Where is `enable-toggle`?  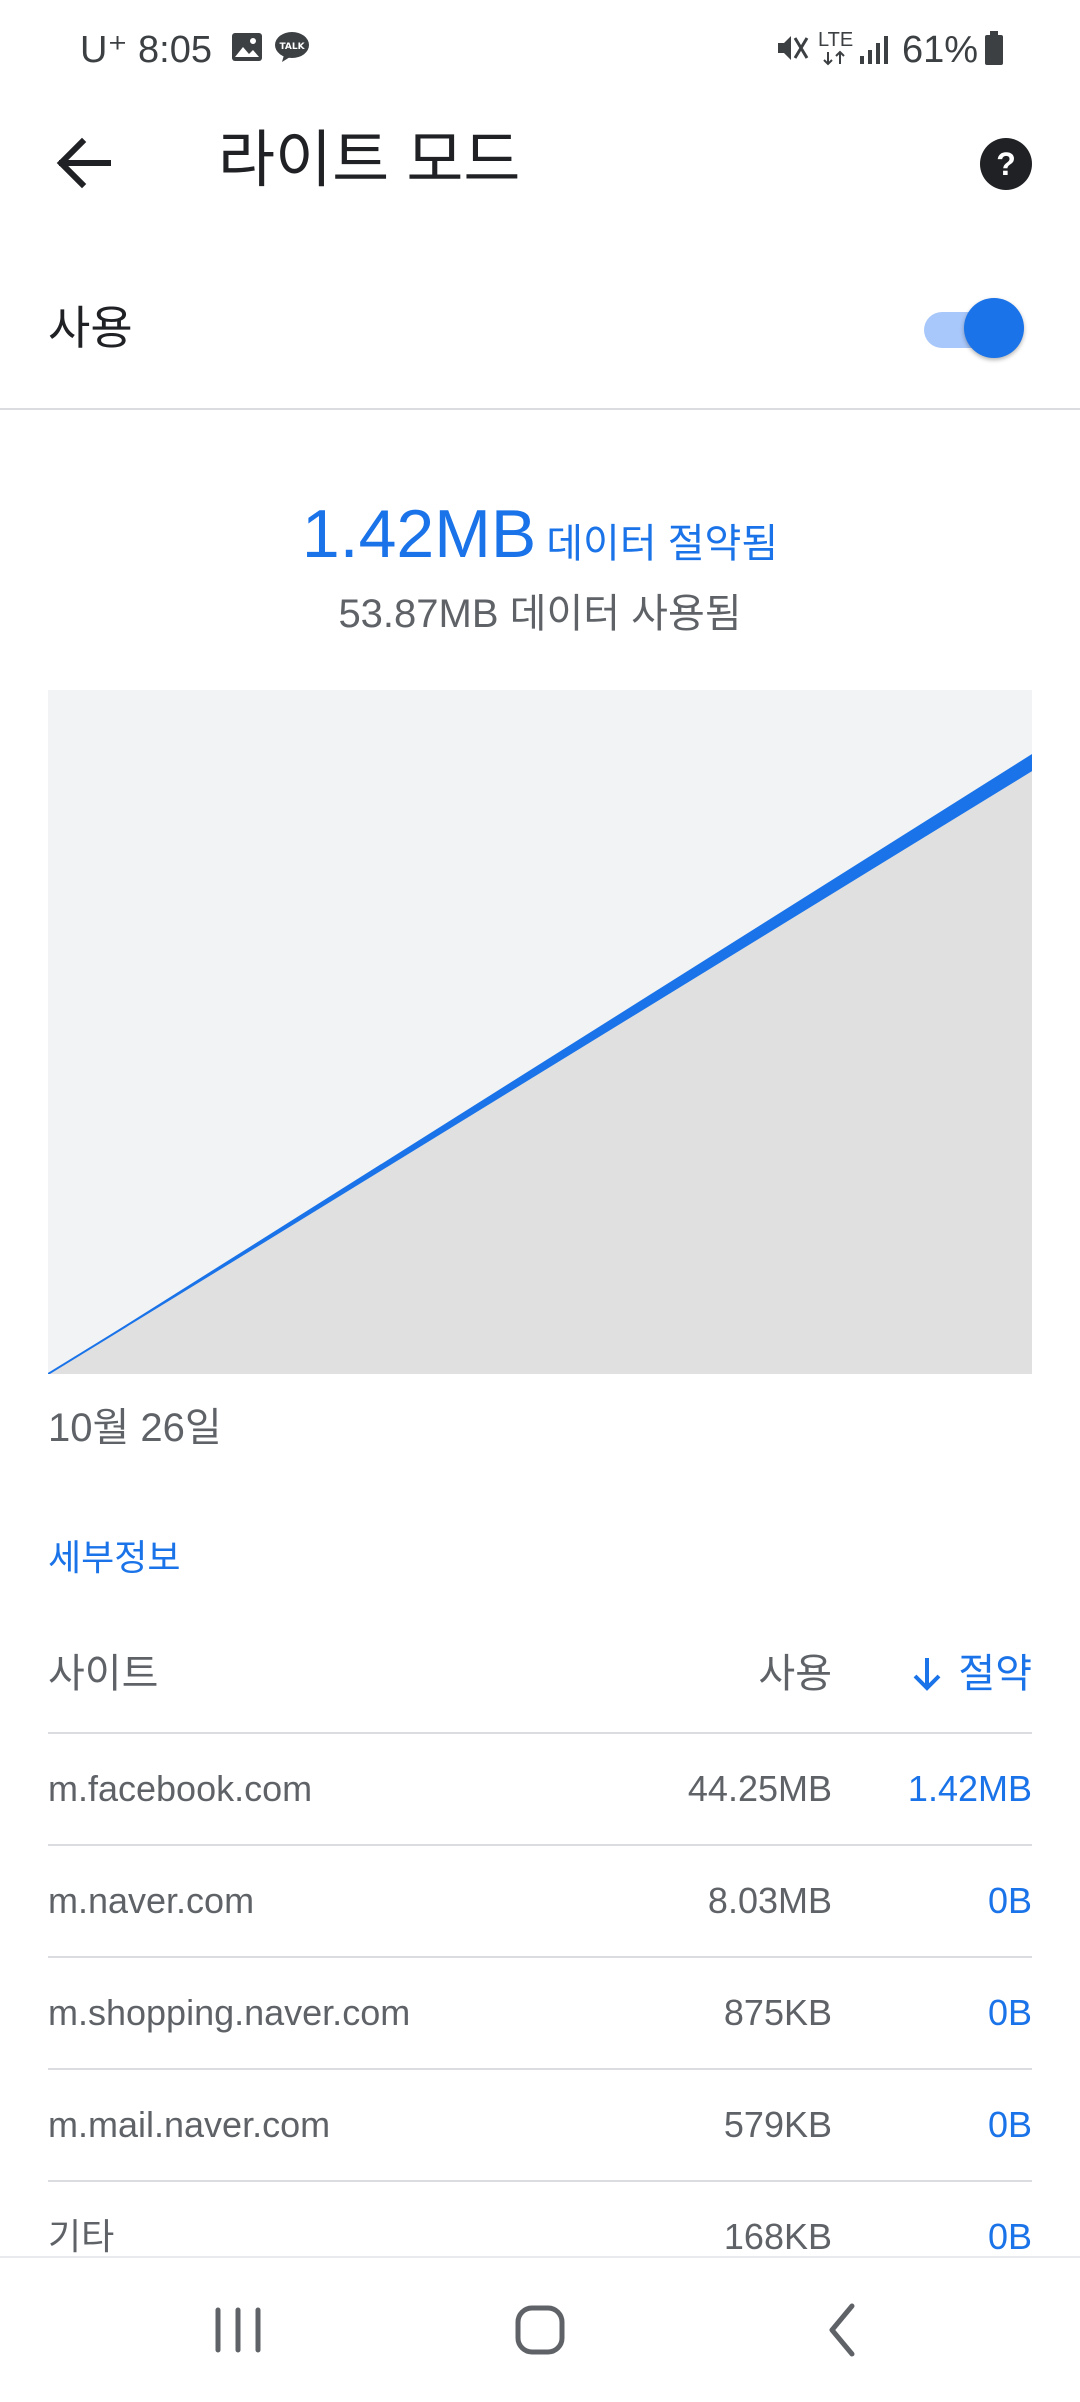 enable-toggle is located at coordinates (974, 329).